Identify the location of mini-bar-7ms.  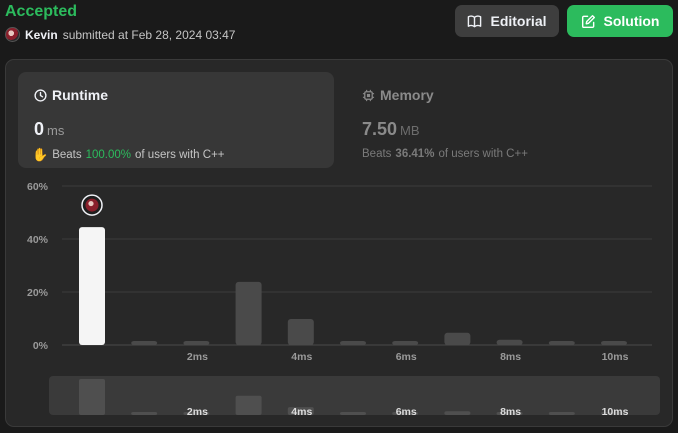
(457, 413).